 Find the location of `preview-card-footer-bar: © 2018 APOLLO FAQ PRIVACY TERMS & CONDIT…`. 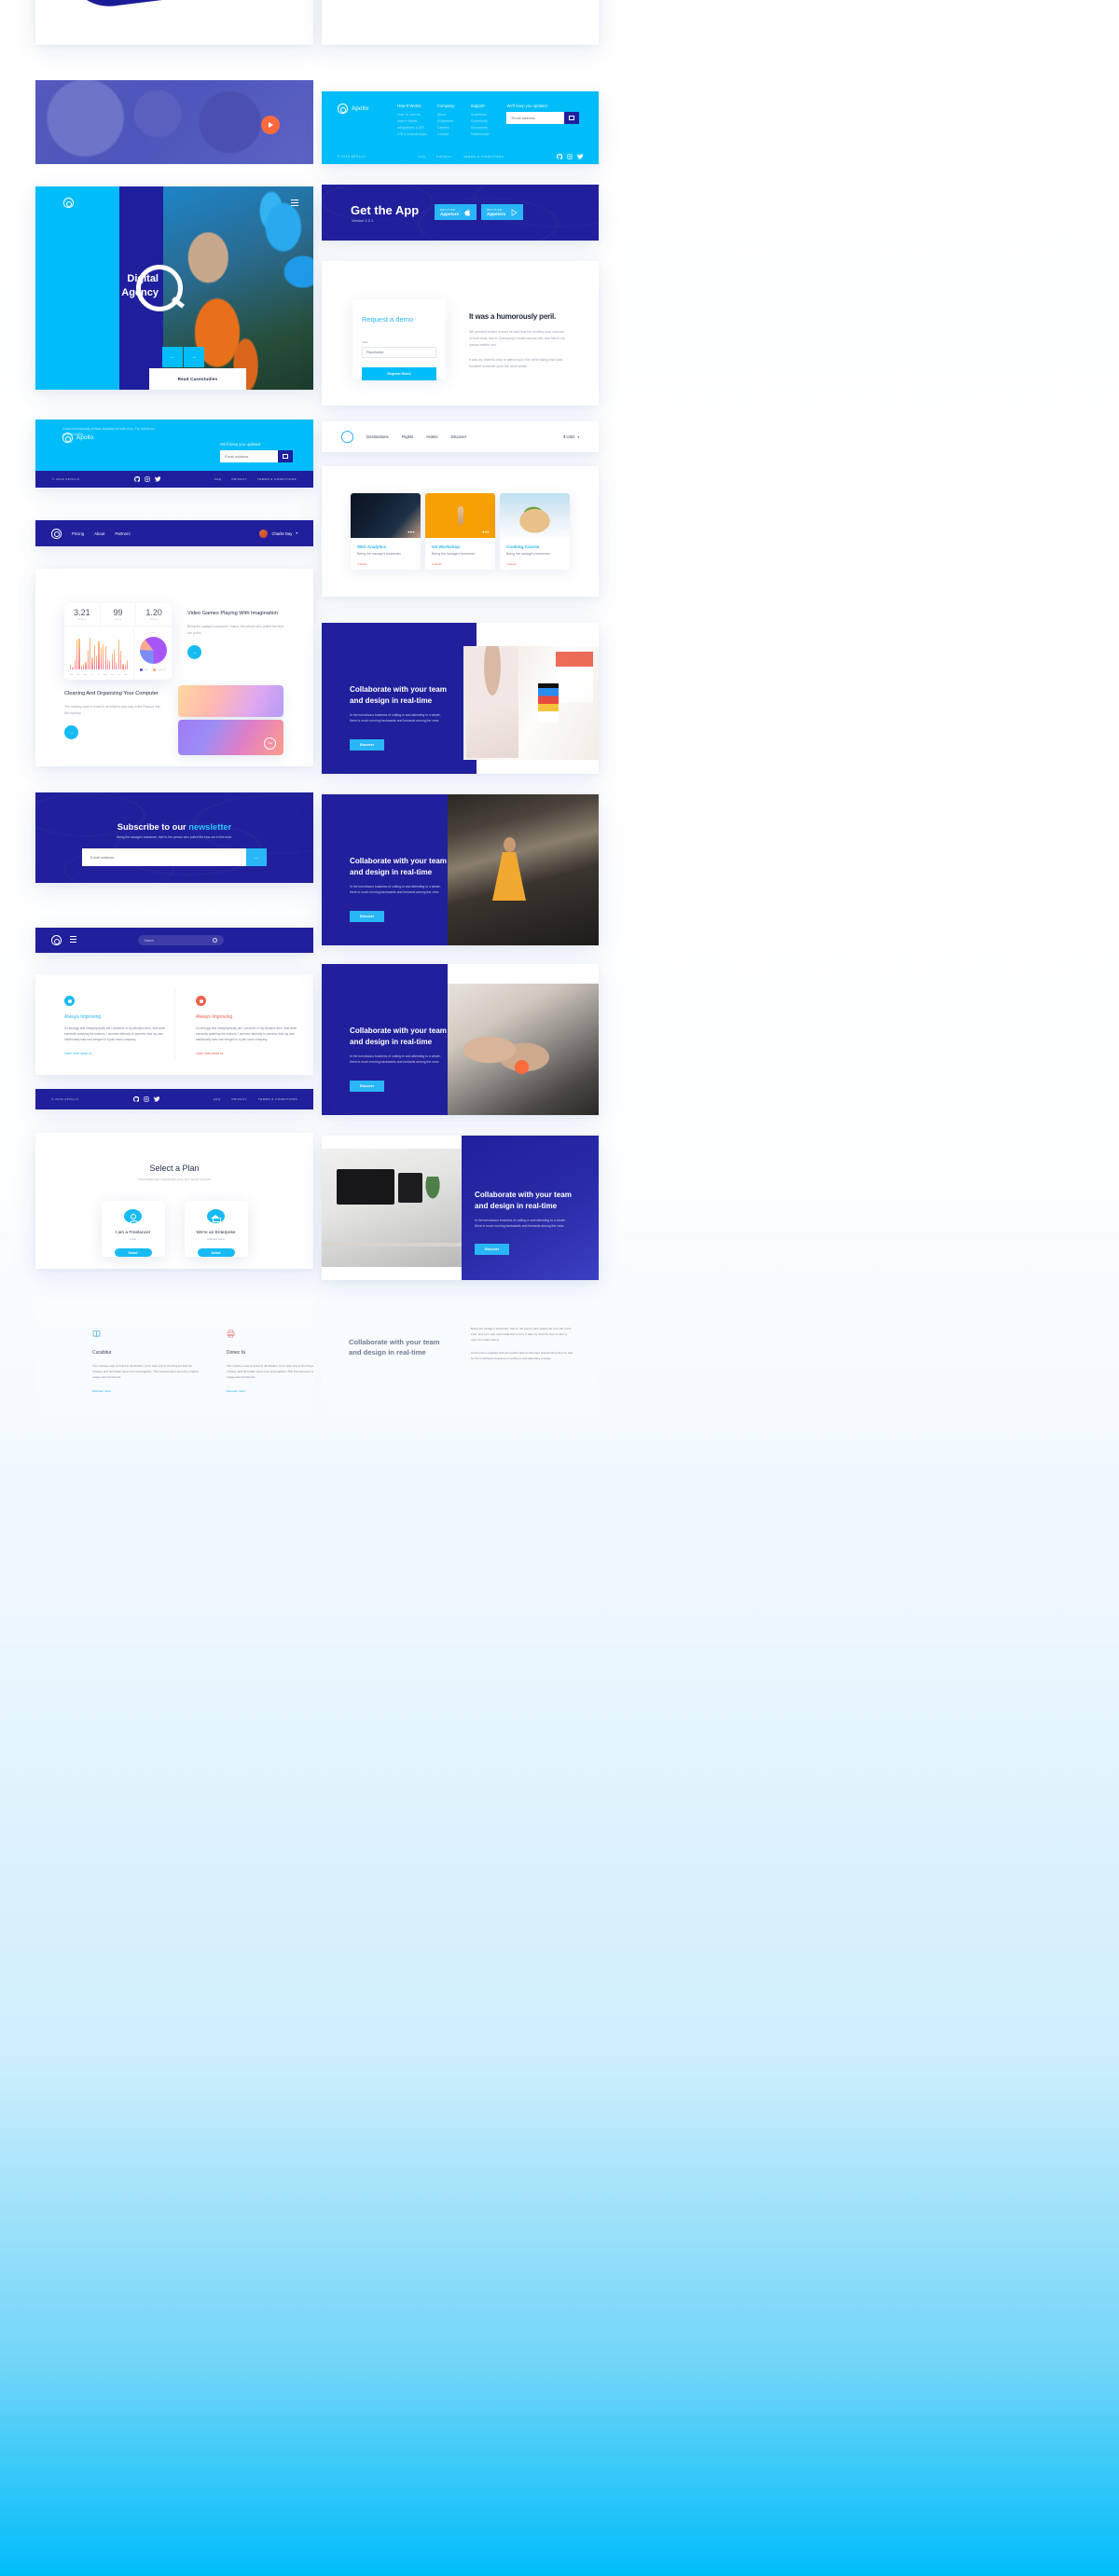

preview-card-footer-bar: © 2018 APOLLO FAQ PRIVACY TERMS & CONDIT… is located at coordinates (174, 1099).